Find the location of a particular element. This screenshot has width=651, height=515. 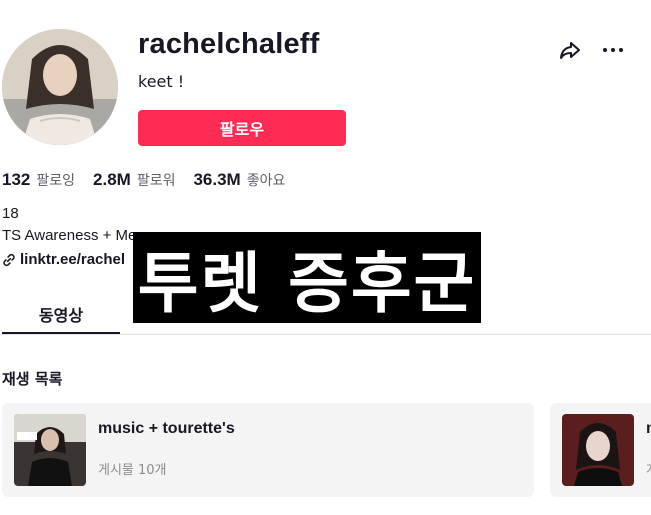

share-icon is located at coordinates (570, 50).